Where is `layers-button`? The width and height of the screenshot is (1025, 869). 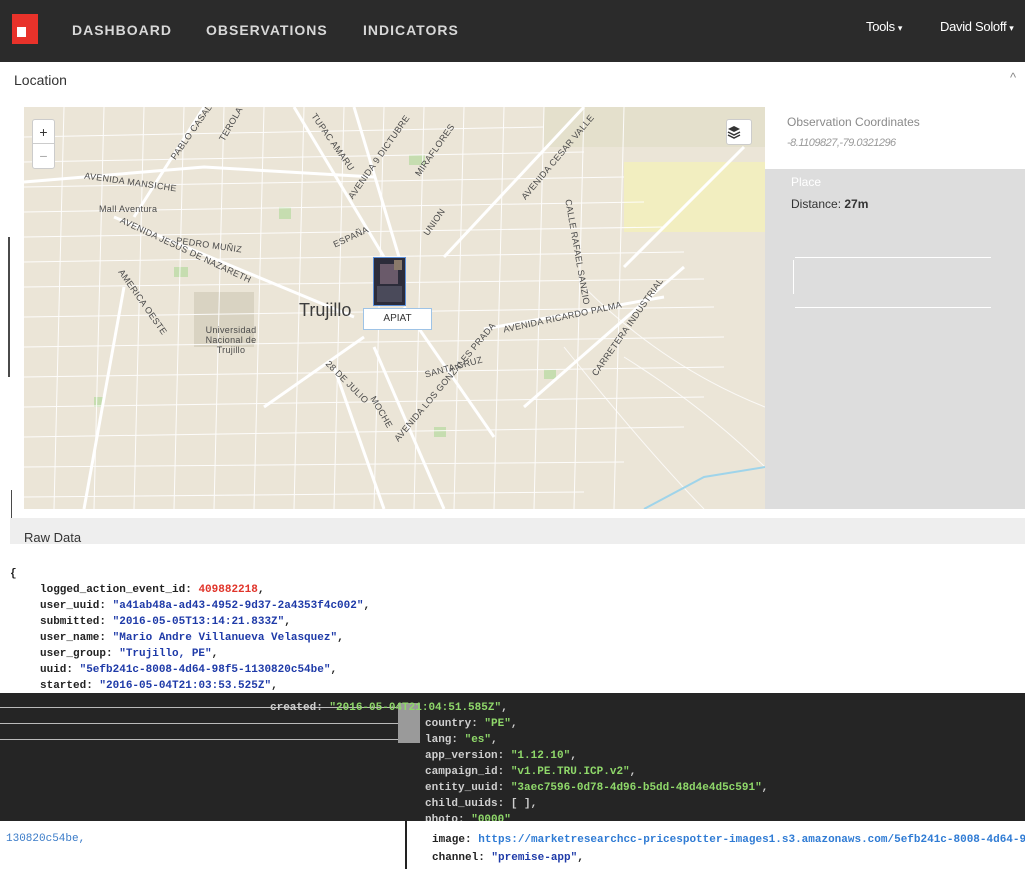 layers-button is located at coordinates (739, 132).